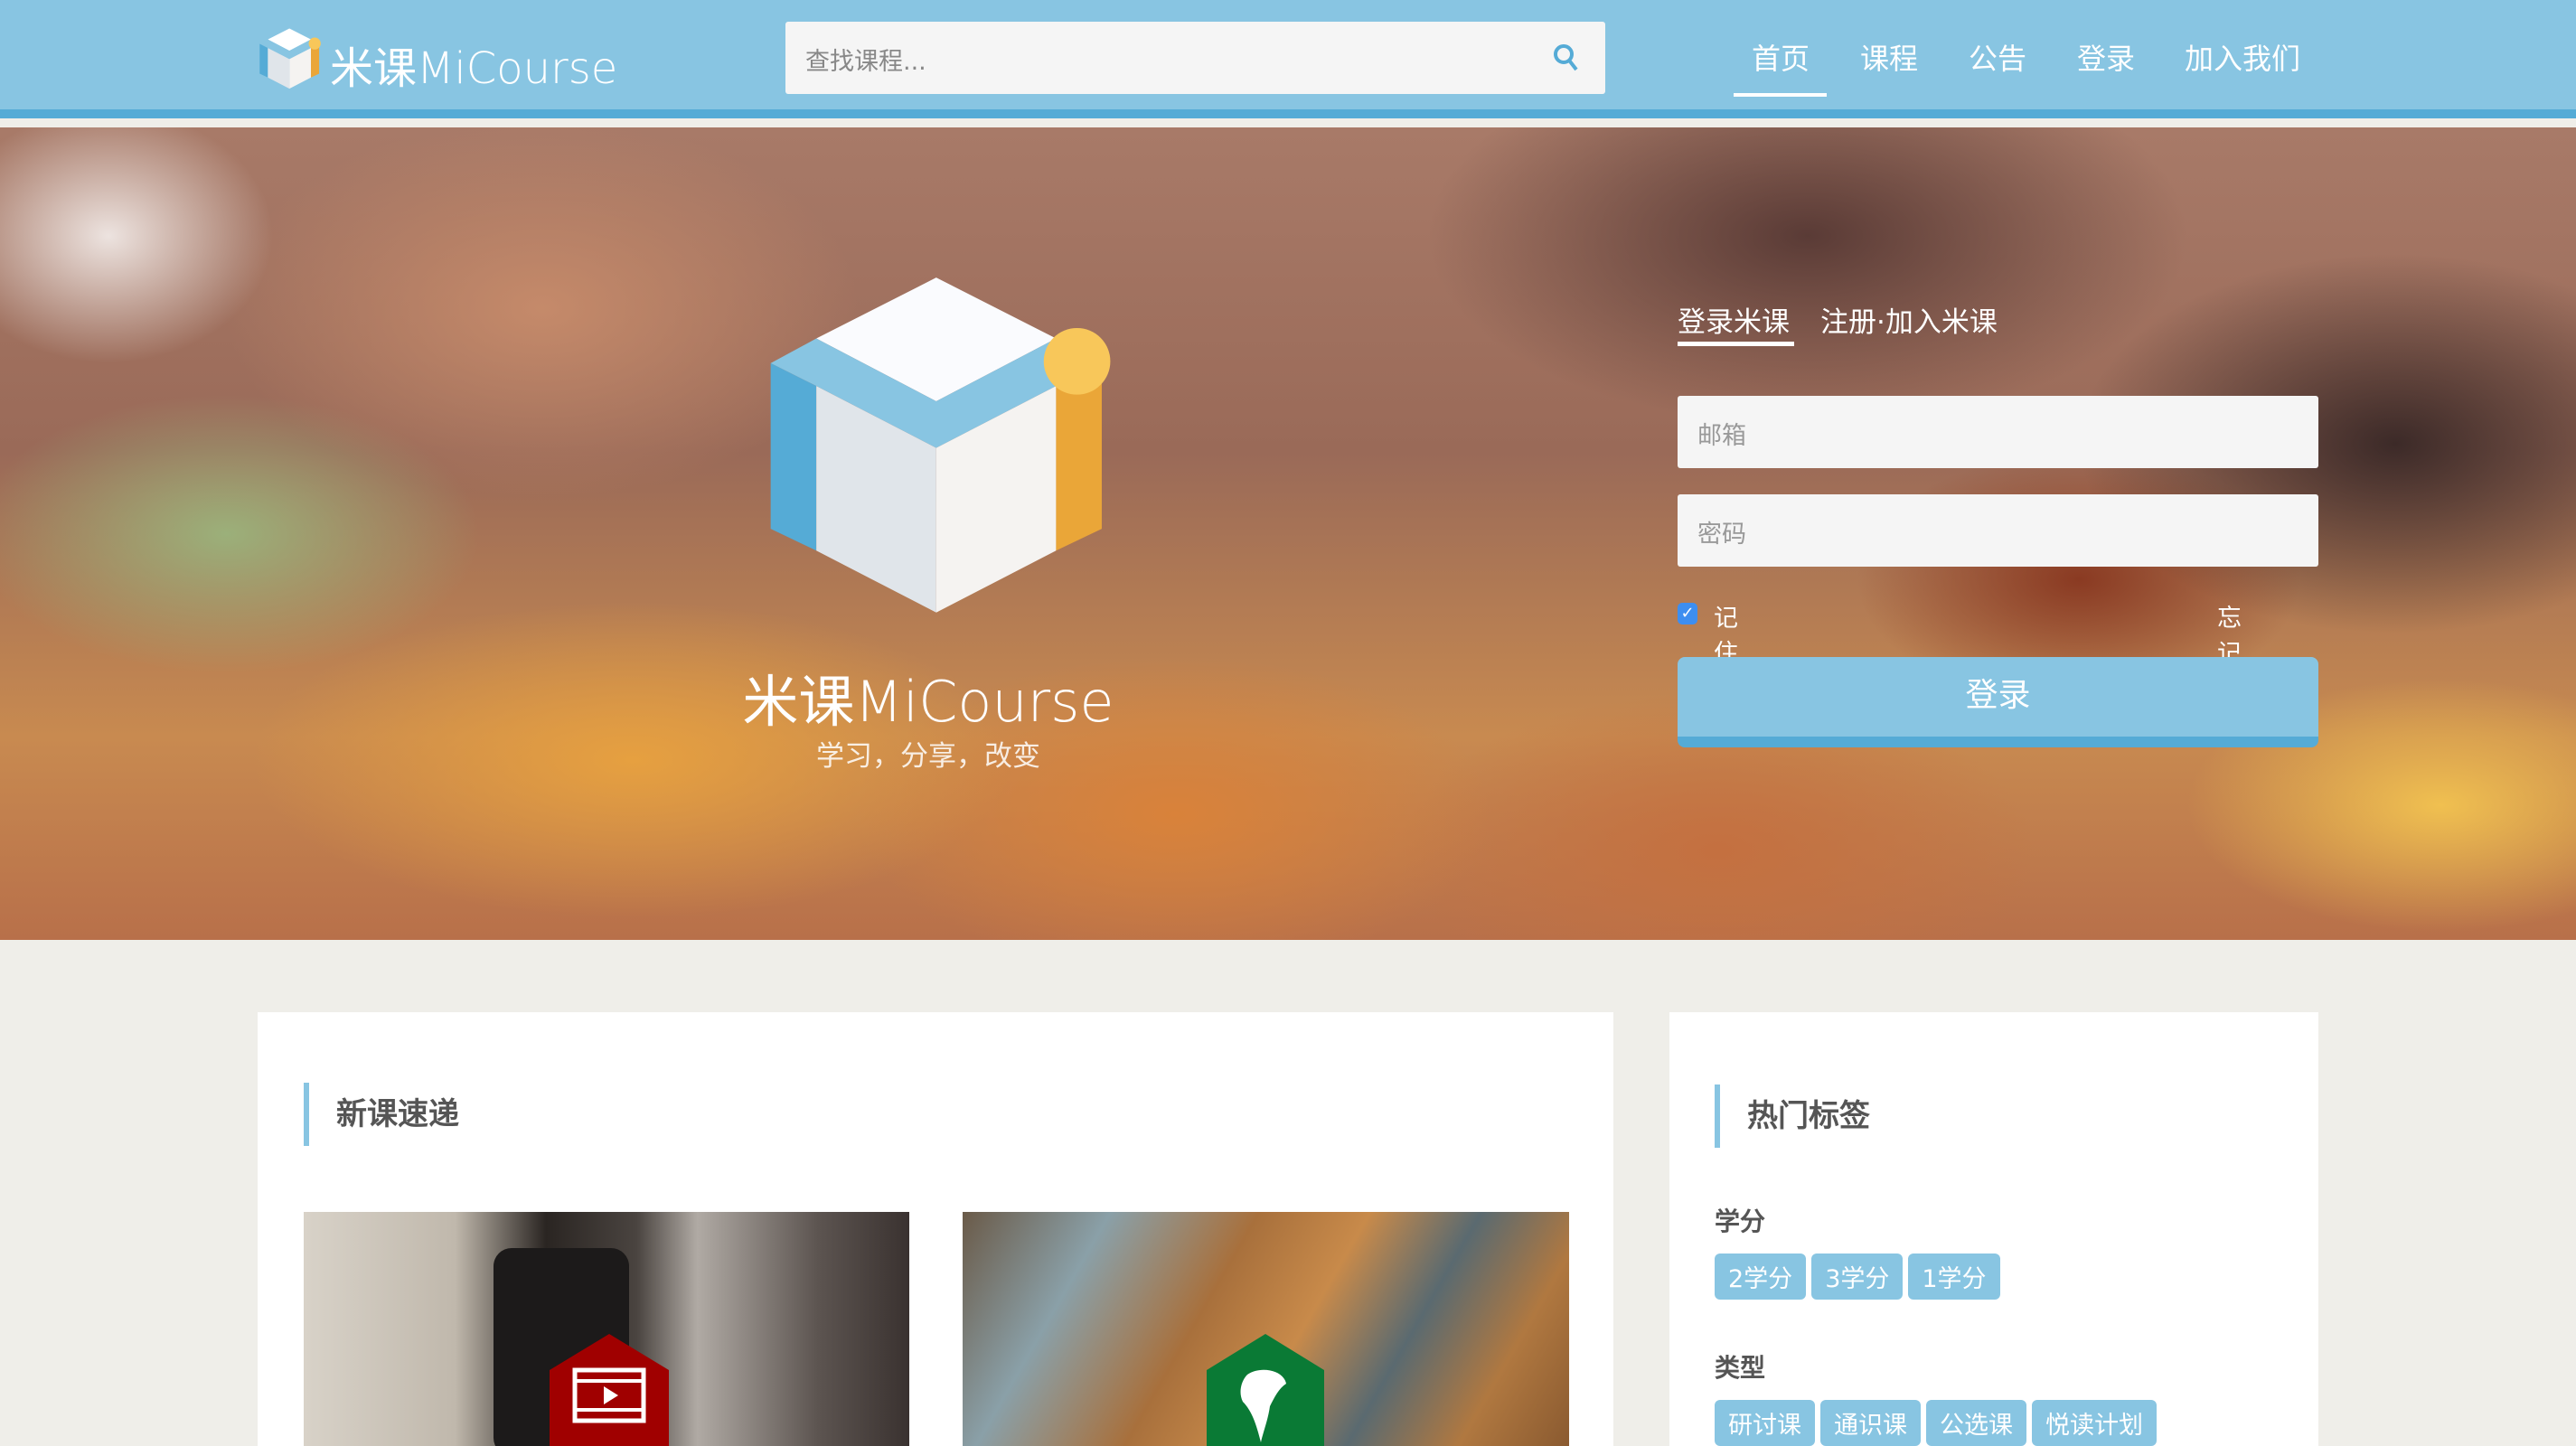 The image size is (2576, 1446). Describe the element at coordinates (1736, 344) in the screenshot. I see `tab-login-underline` at that location.